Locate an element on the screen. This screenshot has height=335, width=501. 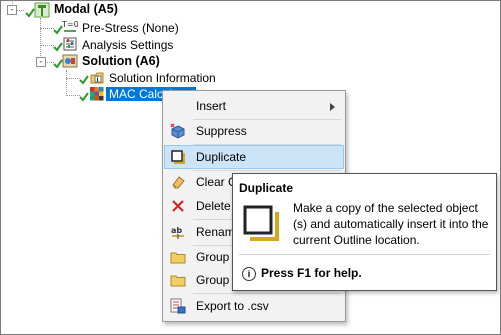
tree-item-analysis-settings: Analysis Settings is located at coordinates (127, 45).